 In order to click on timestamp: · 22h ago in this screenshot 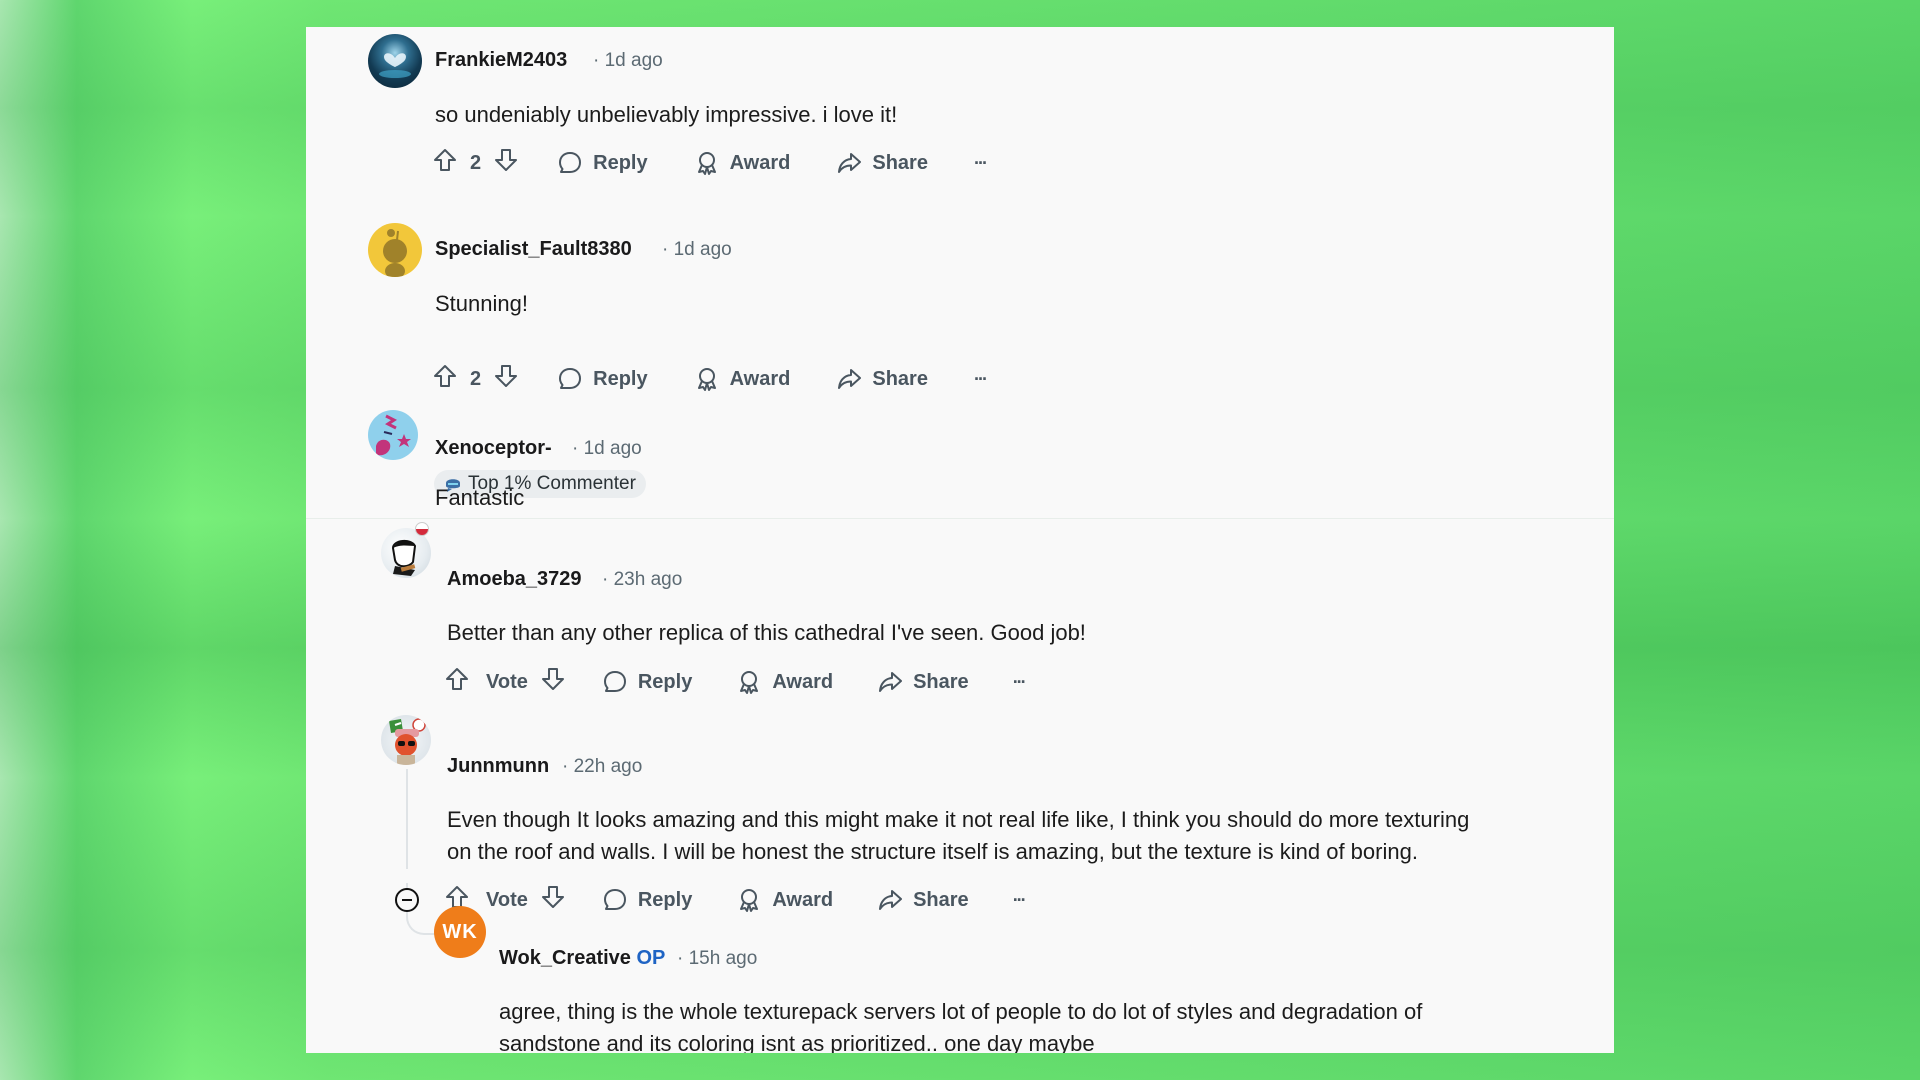, I will do `click(602, 766)`.